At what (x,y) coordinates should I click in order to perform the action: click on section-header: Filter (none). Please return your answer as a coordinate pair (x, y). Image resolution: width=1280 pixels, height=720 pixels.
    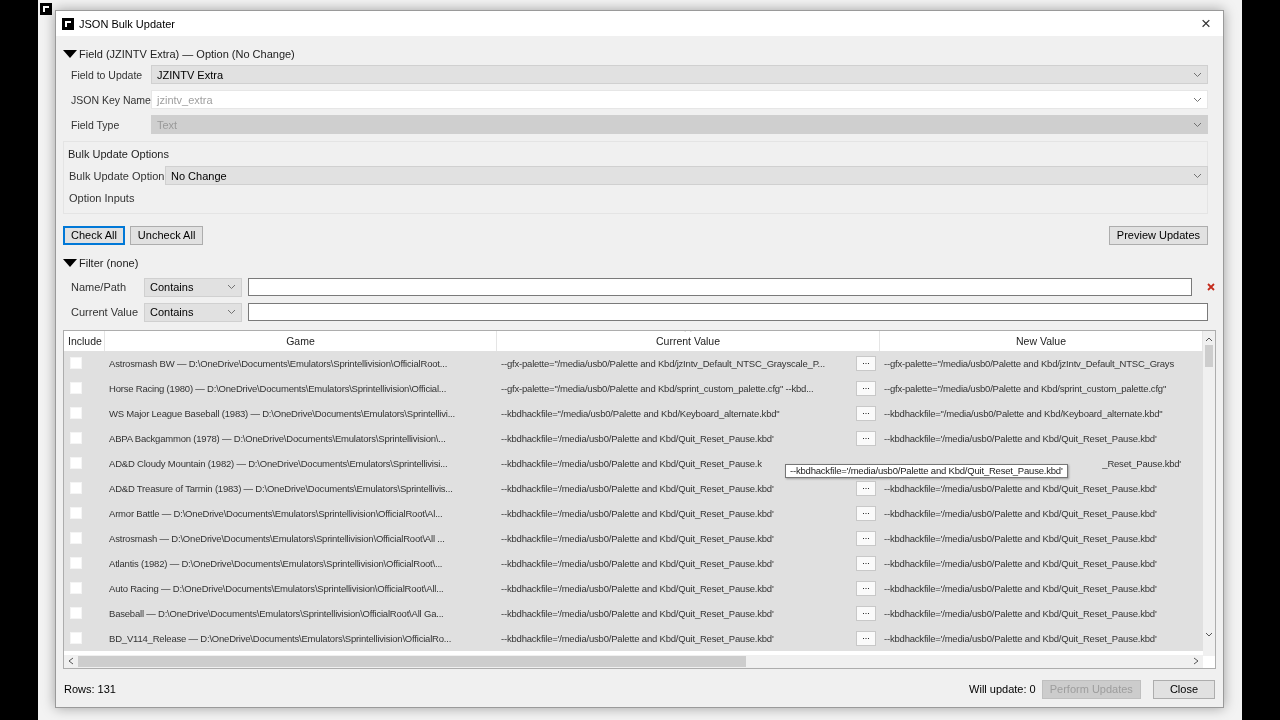
    Looking at the image, I should click on (639, 262).